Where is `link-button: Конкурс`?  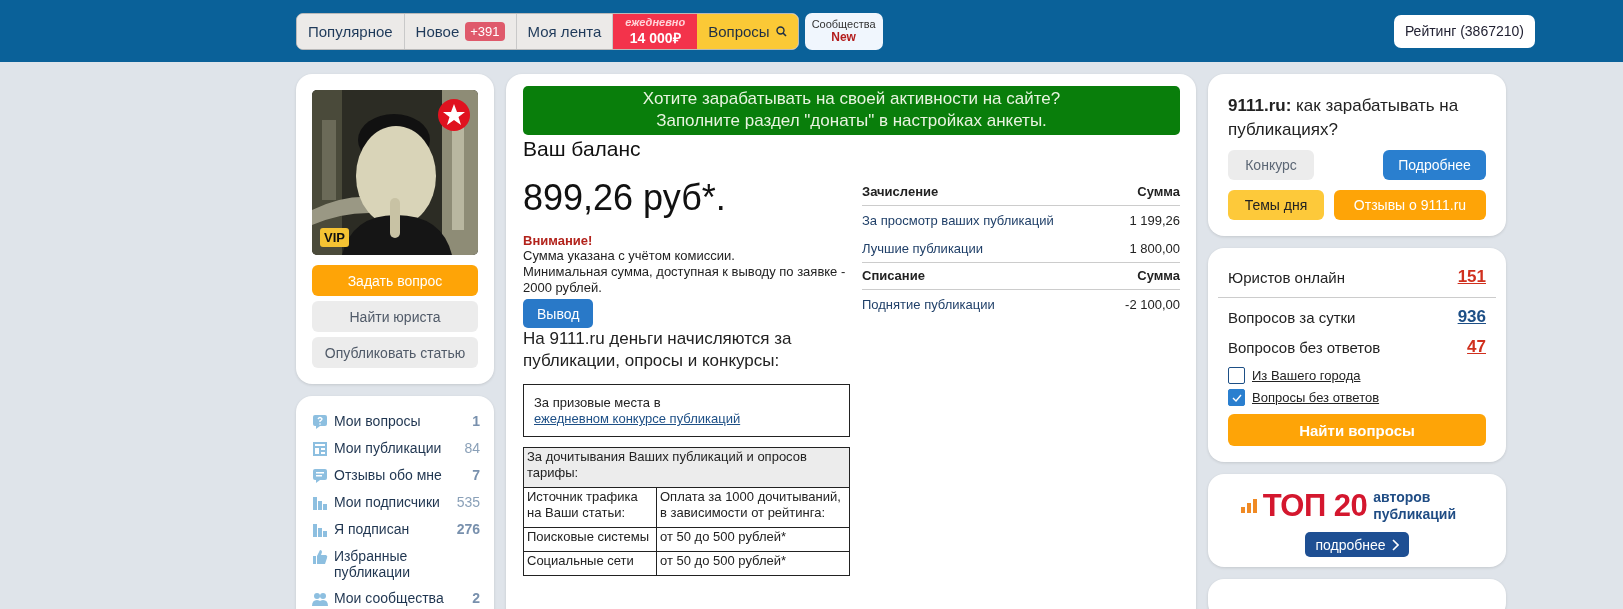
link-button: Конкурс is located at coordinates (1271, 165).